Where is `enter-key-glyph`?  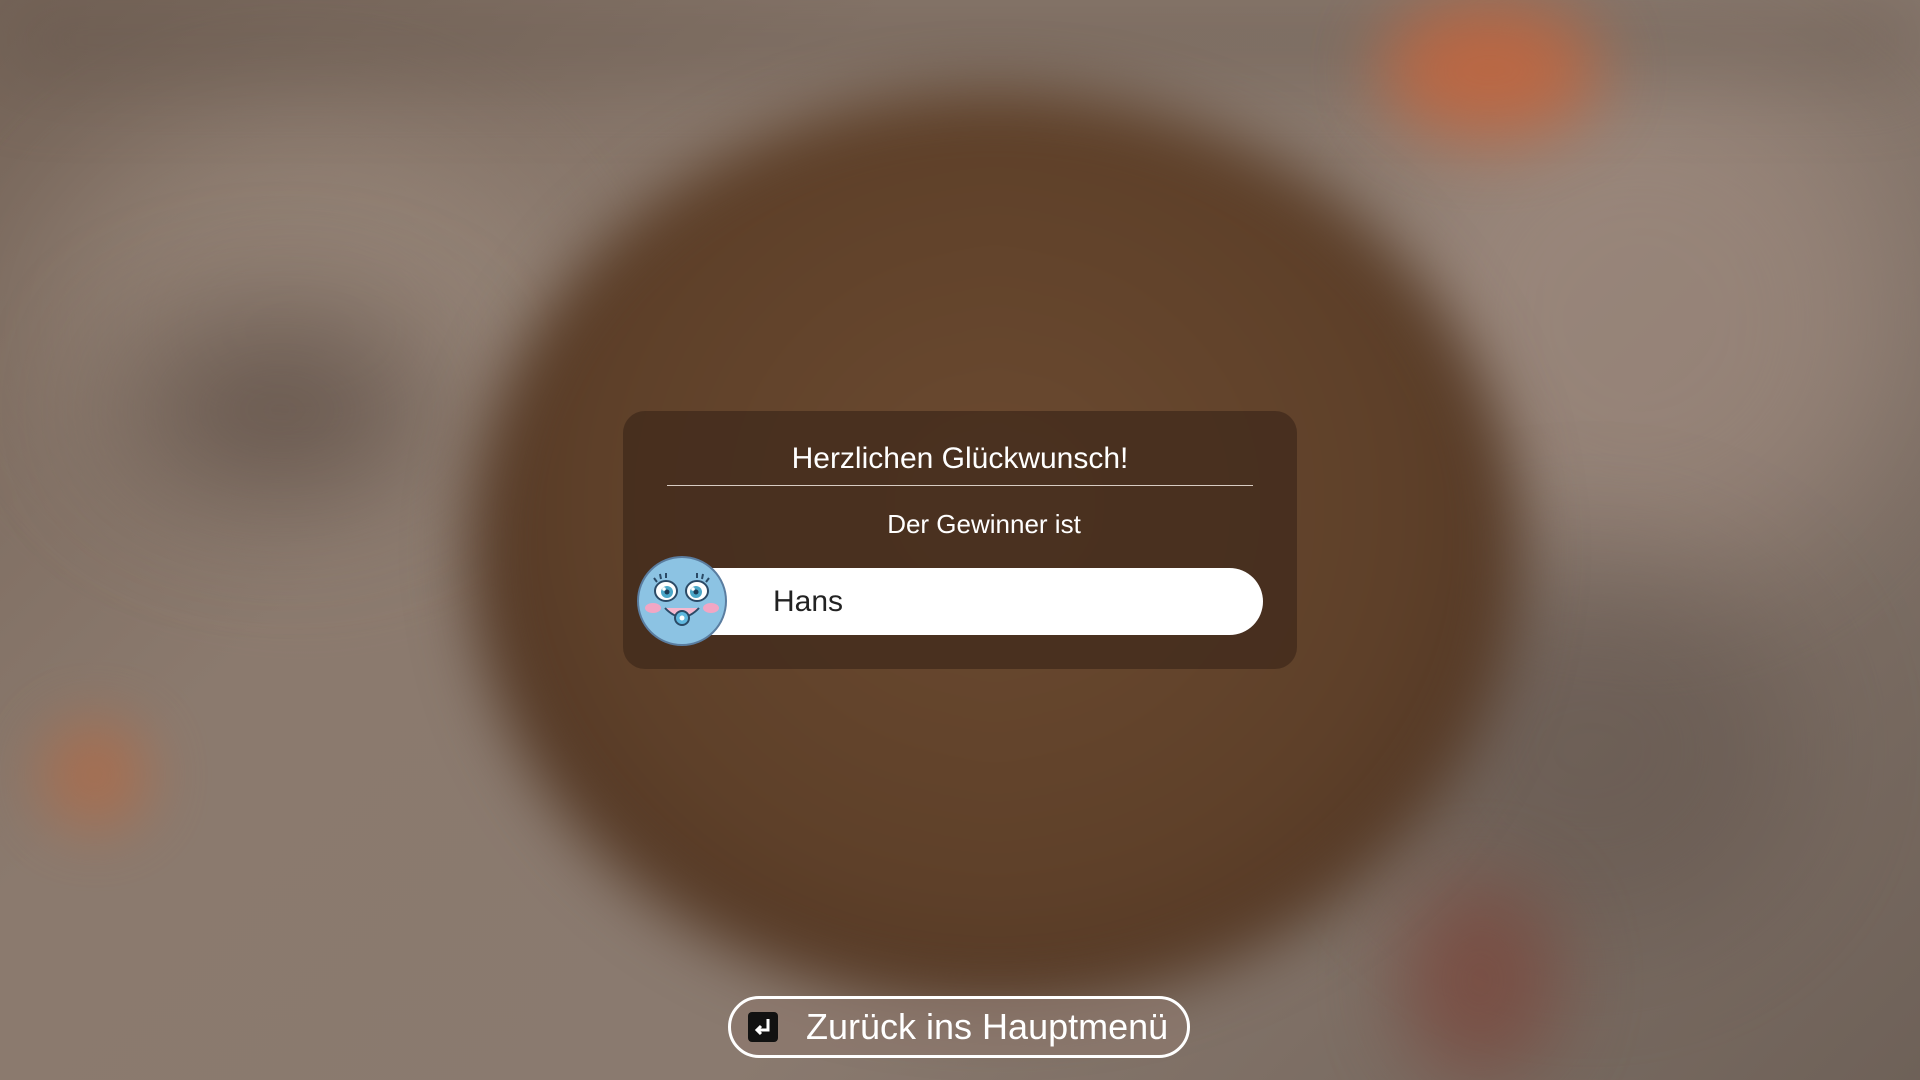
enter-key-glyph is located at coordinates (762, 1027).